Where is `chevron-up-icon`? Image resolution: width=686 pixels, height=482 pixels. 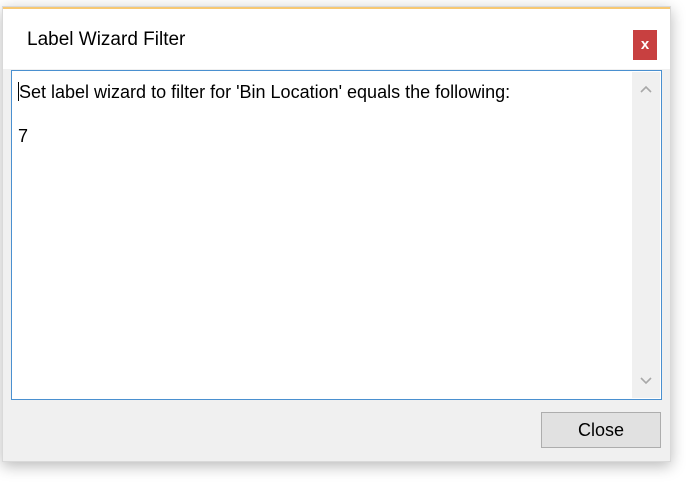 chevron-up-icon is located at coordinates (646, 89).